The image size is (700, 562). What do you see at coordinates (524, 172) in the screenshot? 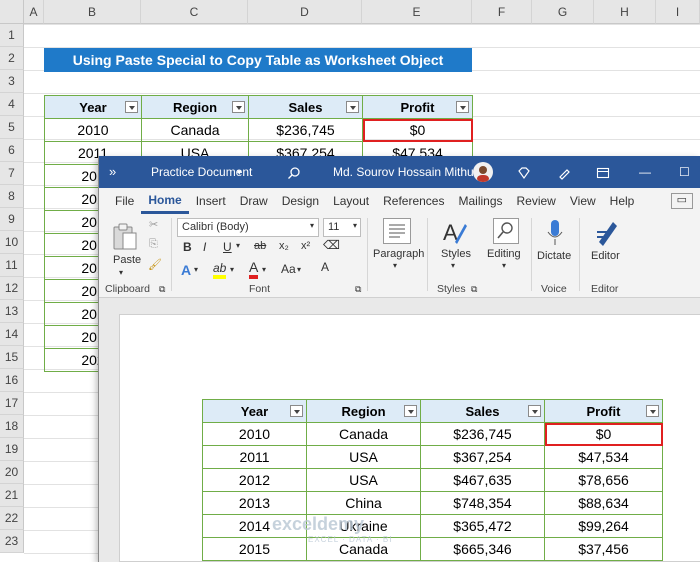
I see `diamond-icon` at bounding box center [524, 172].